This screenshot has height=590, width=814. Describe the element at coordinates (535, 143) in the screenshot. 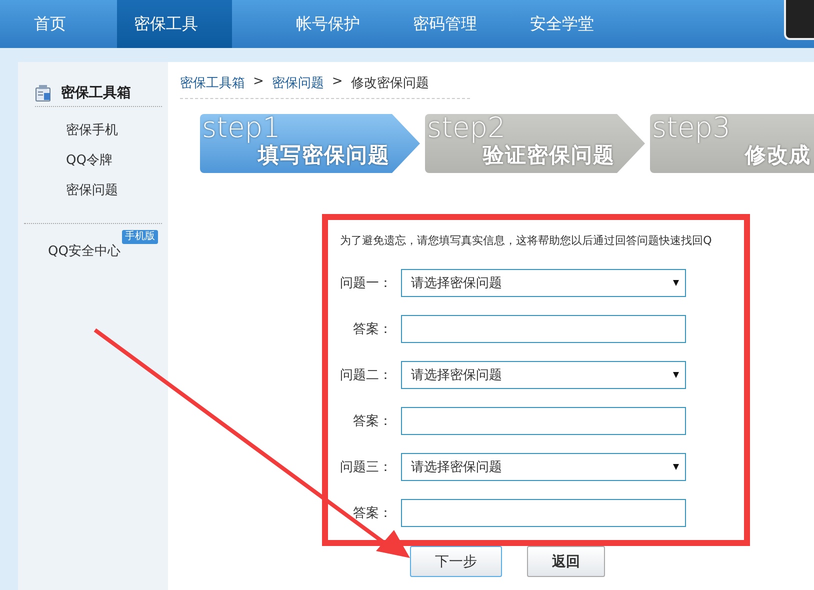

I see `step-banner: step2 验证密保问题` at that location.